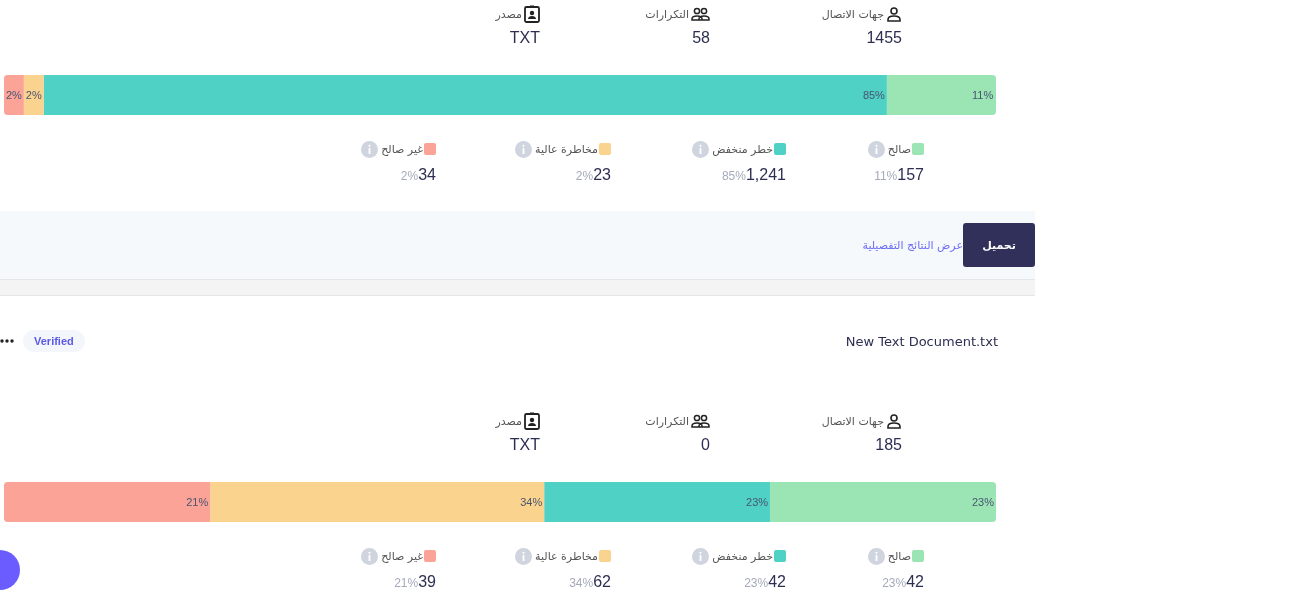 The image size is (1306, 601). What do you see at coordinates (999, 245) in the screenshot?
I see `download-button: تحميل` at bounding box center [999, 245].